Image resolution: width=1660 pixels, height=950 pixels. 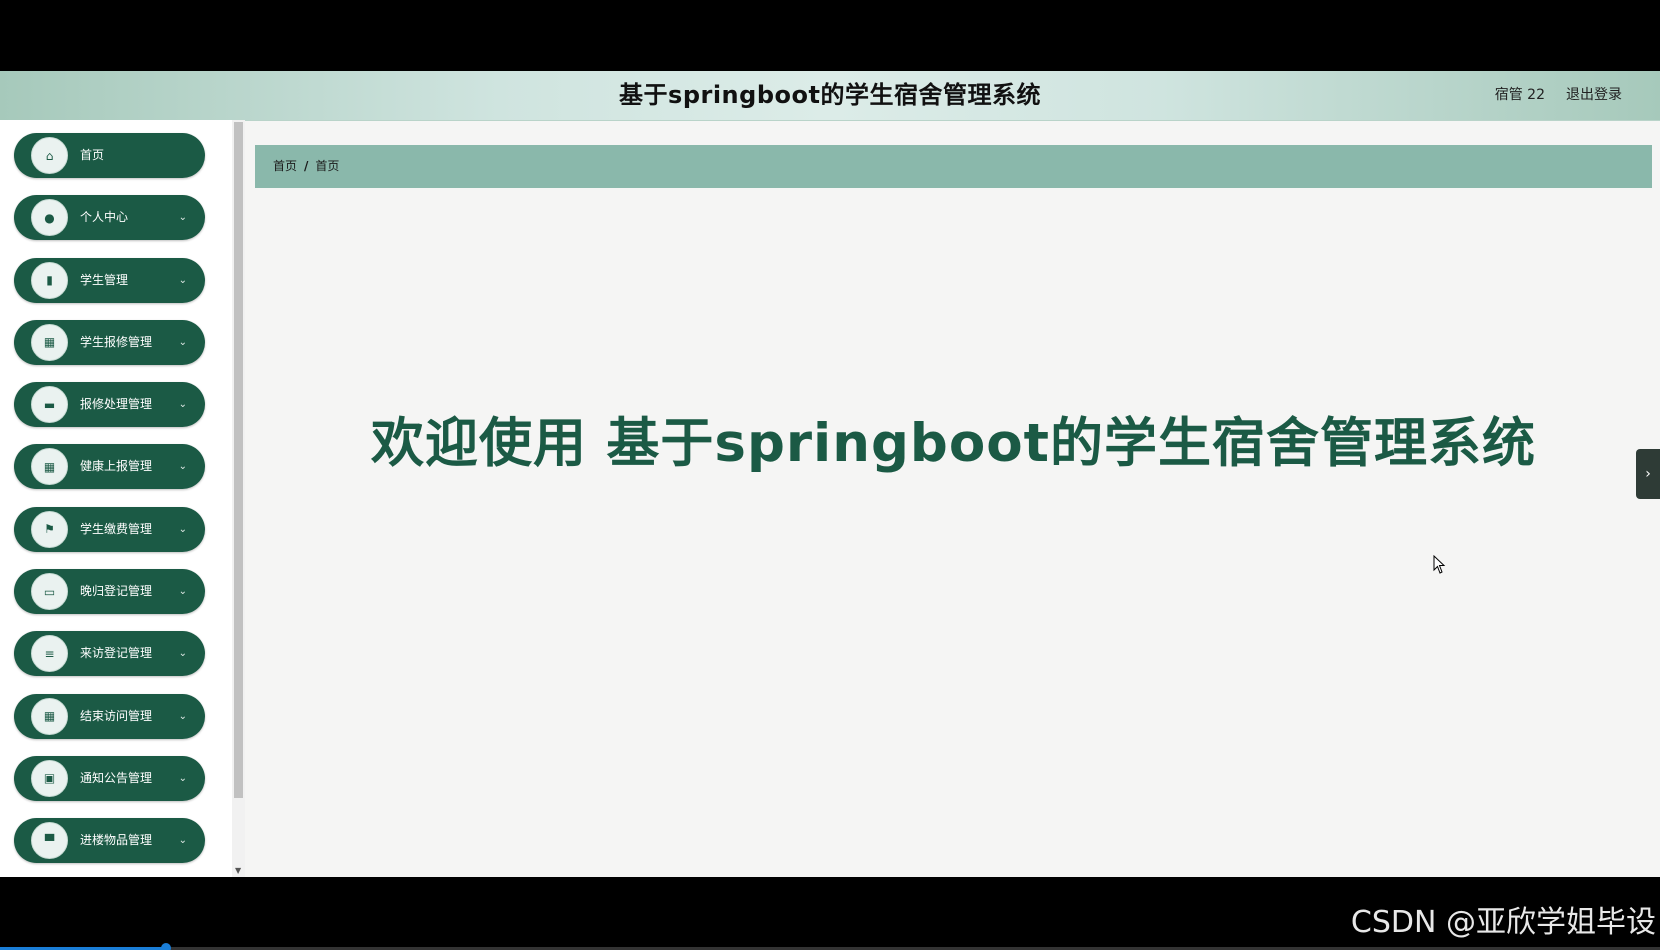 I want to click on sidebar-item-0: ⌂ 首页, so click(x=109, y=155).